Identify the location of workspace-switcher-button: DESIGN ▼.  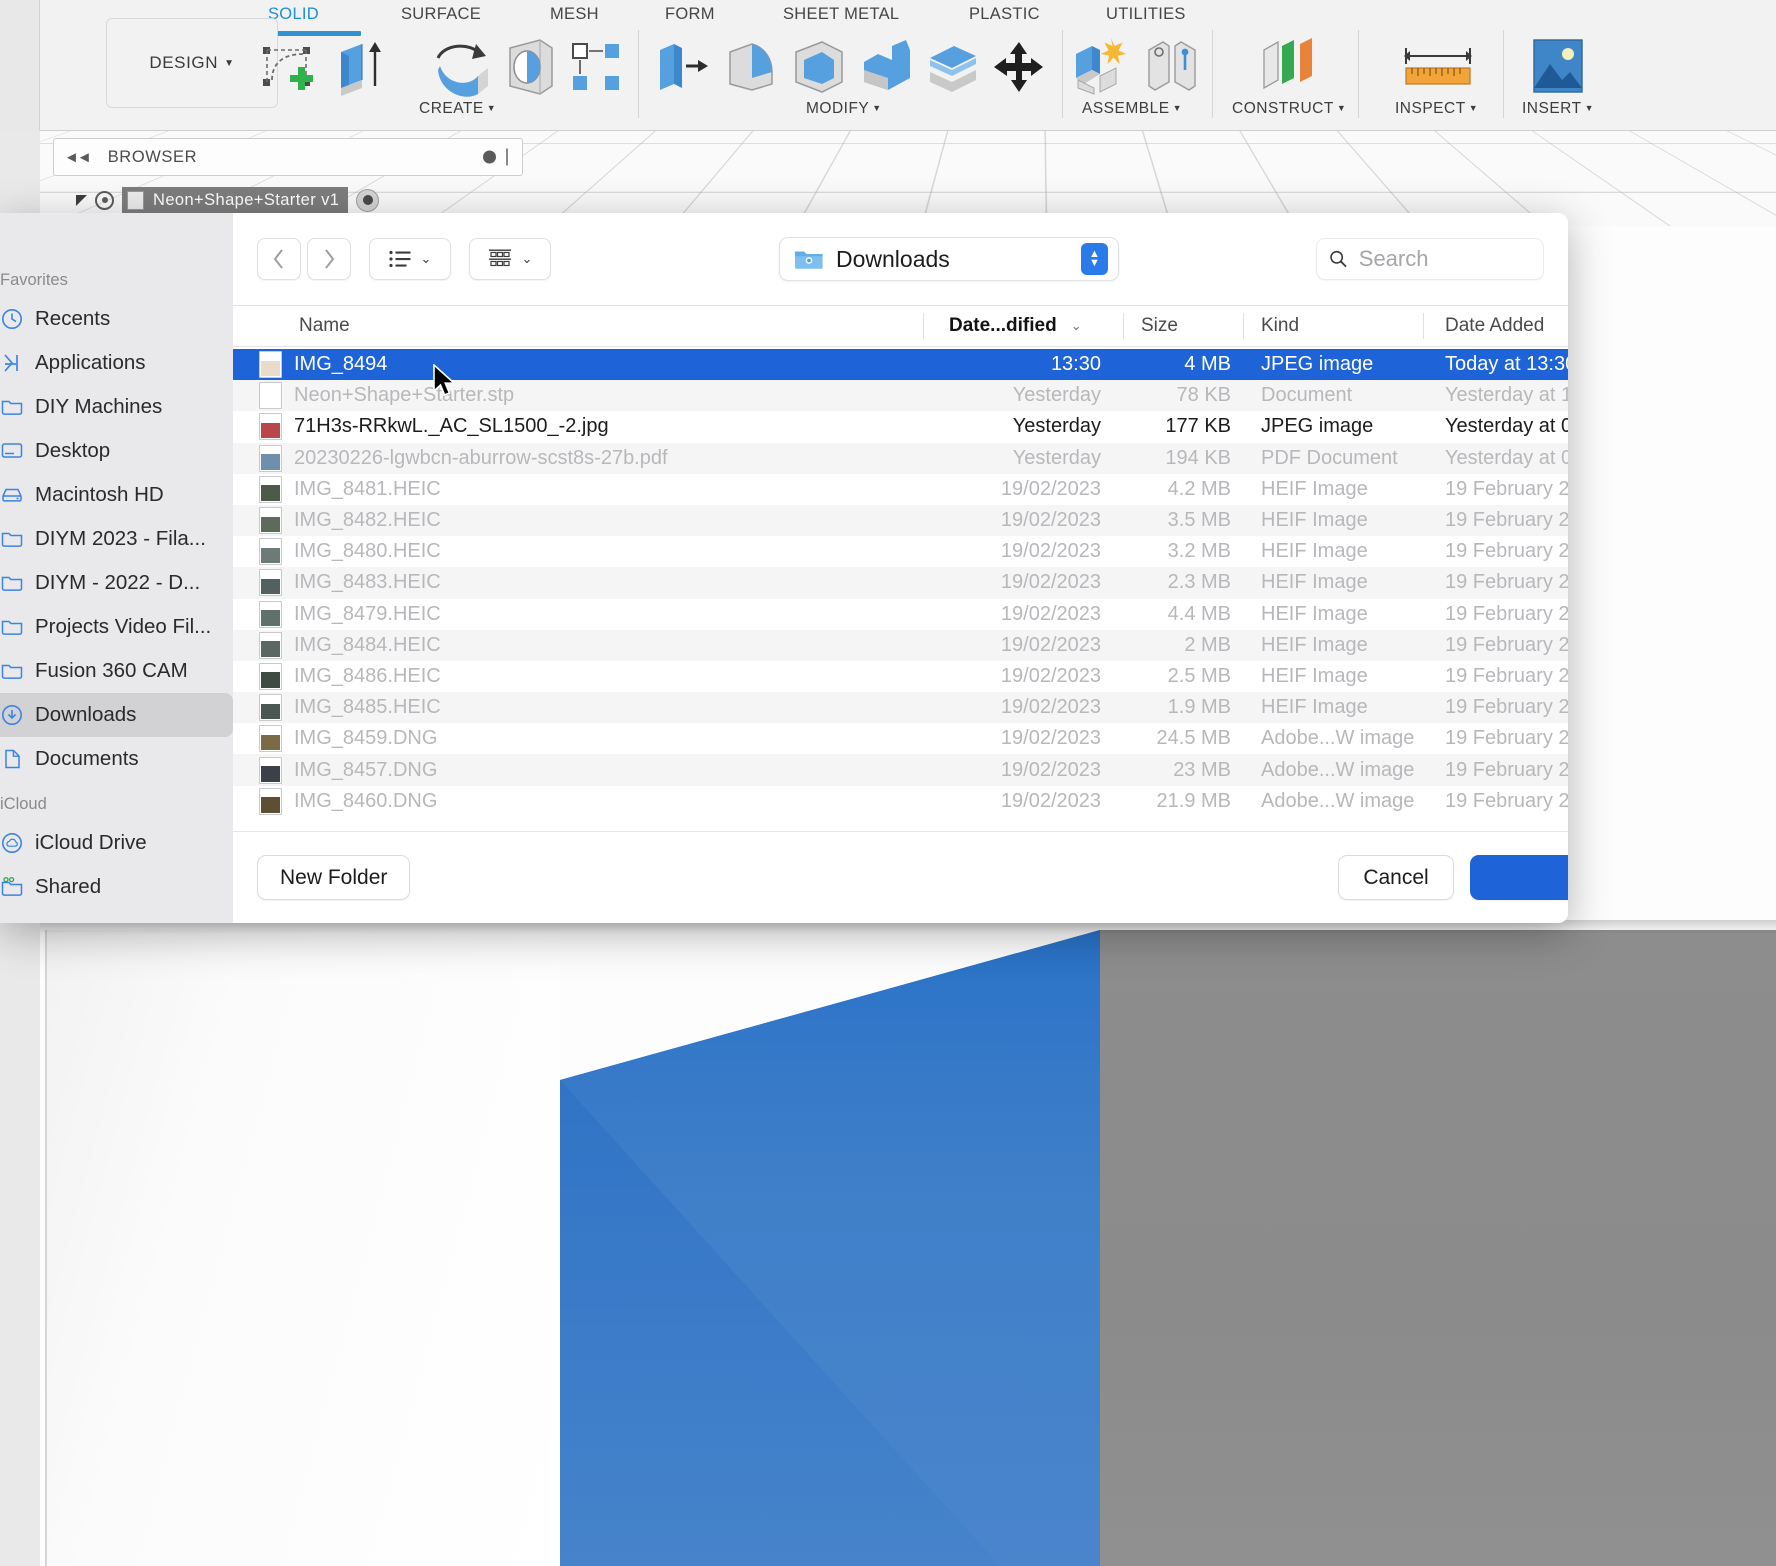
(192, 63).